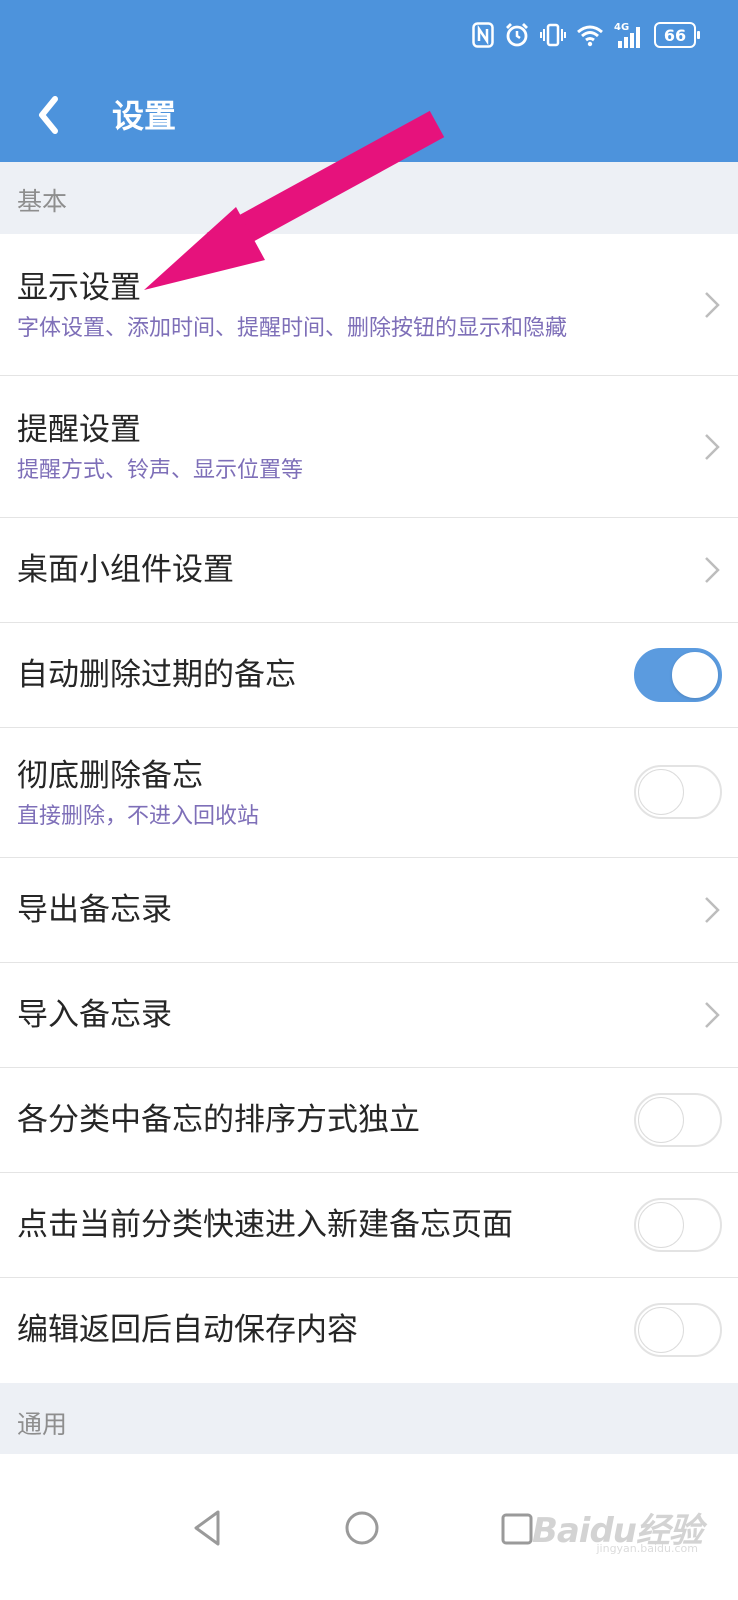  Describe the element at coordinates (369, 305) in the screenshot. I see `row-display-settings: 显示设置 字体设置、添加时间、提醒时间、删除按钮的显示和隐藏` at that location.